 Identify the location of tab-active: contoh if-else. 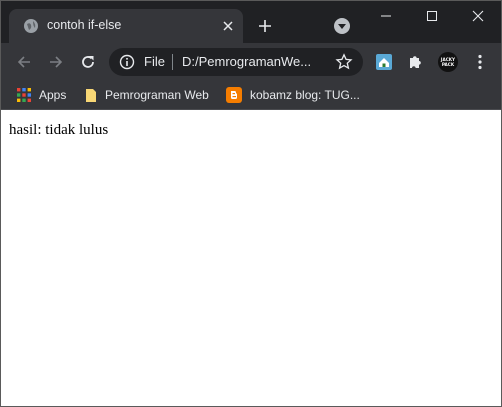
(126, 26).